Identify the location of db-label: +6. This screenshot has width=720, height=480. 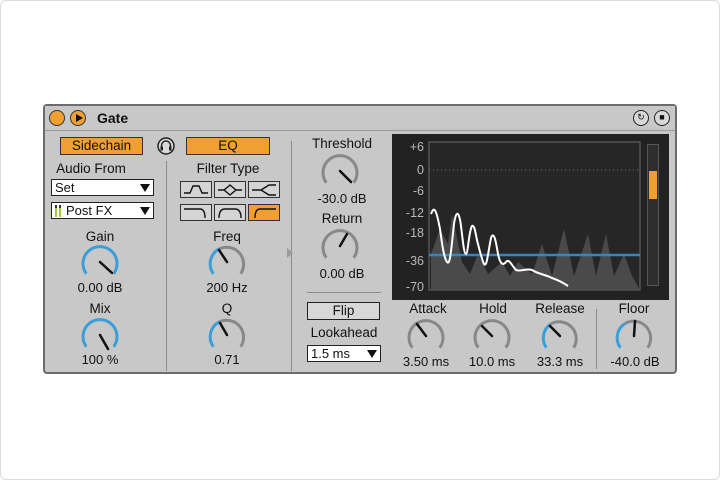
(416, 147).